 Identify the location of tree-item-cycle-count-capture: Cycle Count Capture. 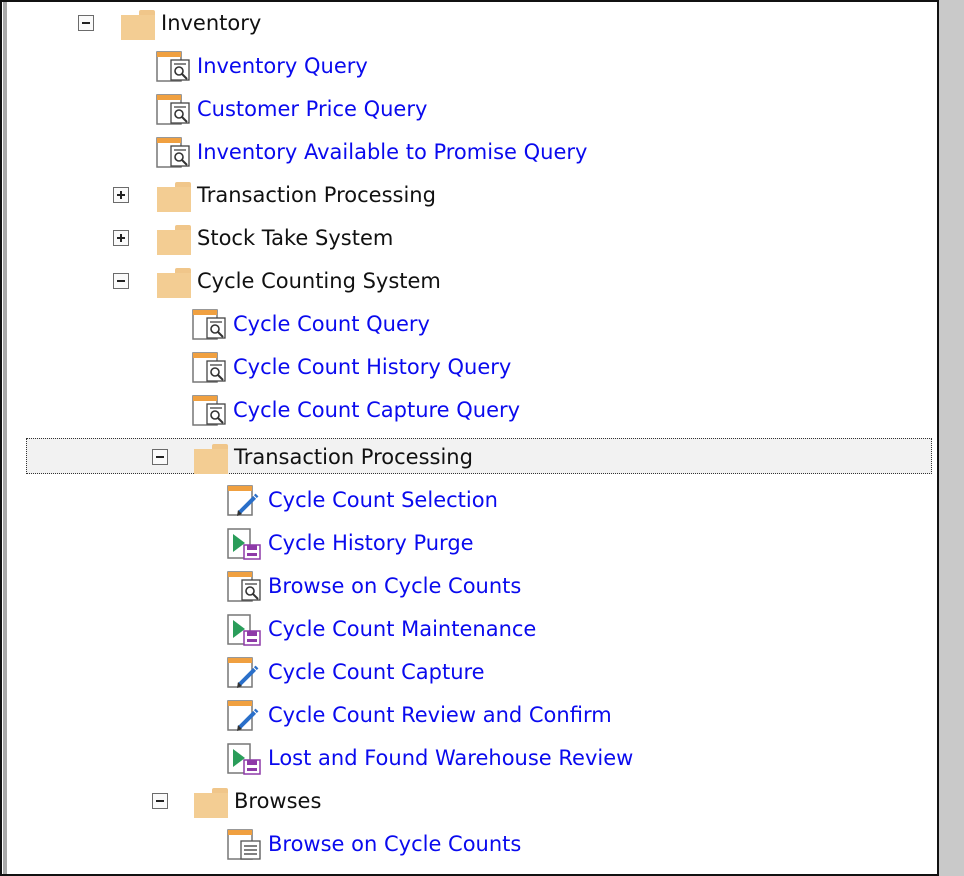
(468, 672).